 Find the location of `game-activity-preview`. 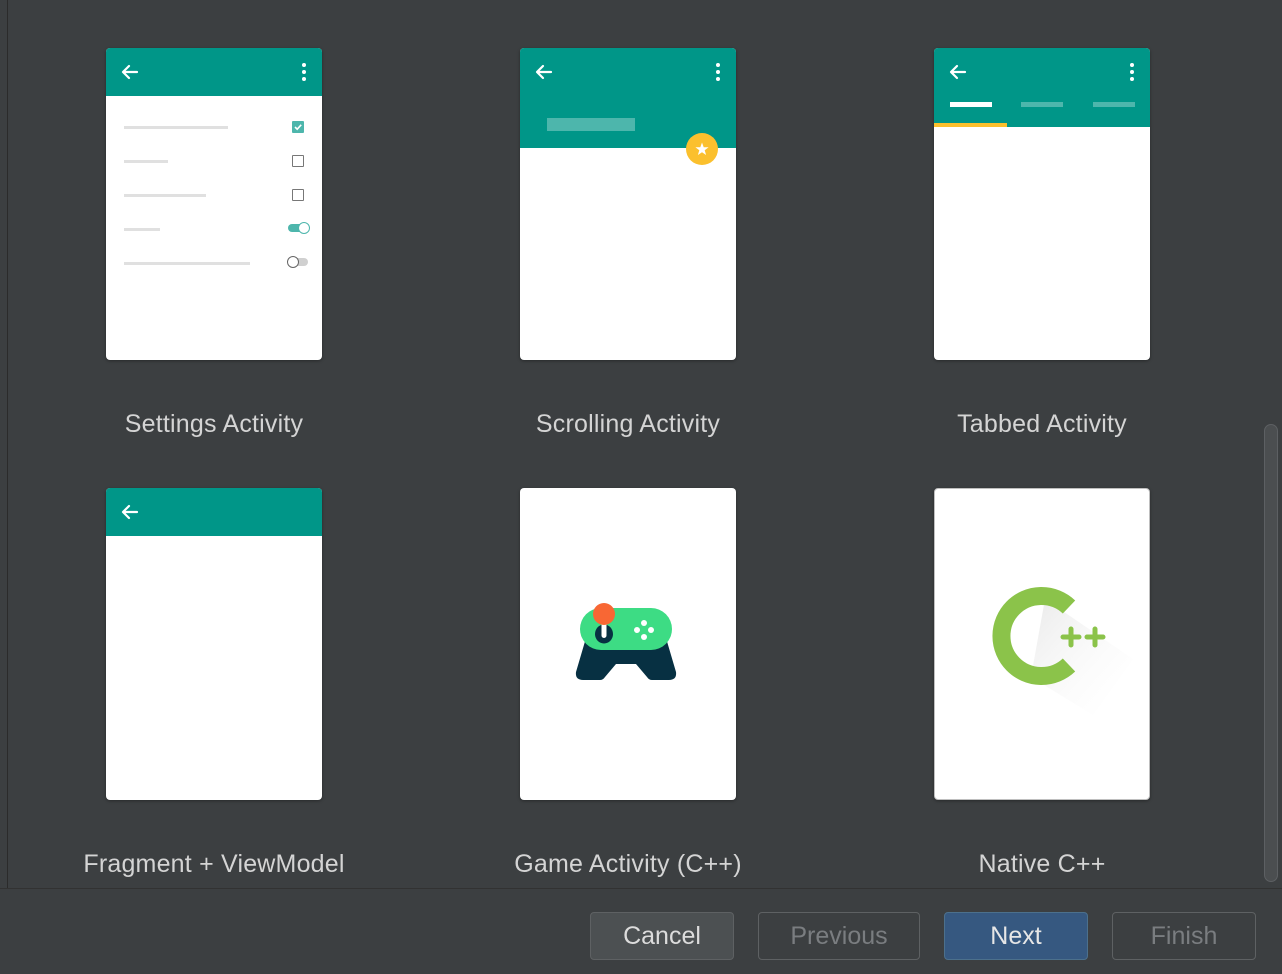

game-activity-preview is located at coordinates (628, 644).